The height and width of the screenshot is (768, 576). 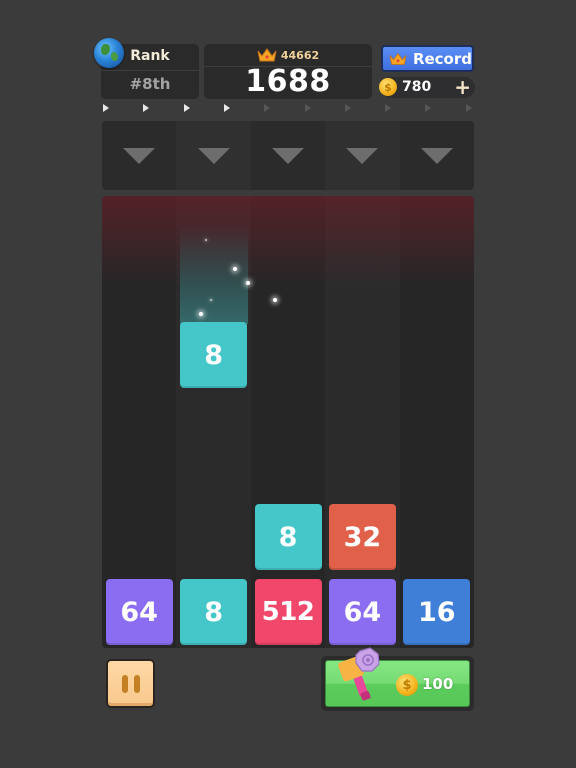 I want to click on record-button: Record, so click(x=427, y=58).